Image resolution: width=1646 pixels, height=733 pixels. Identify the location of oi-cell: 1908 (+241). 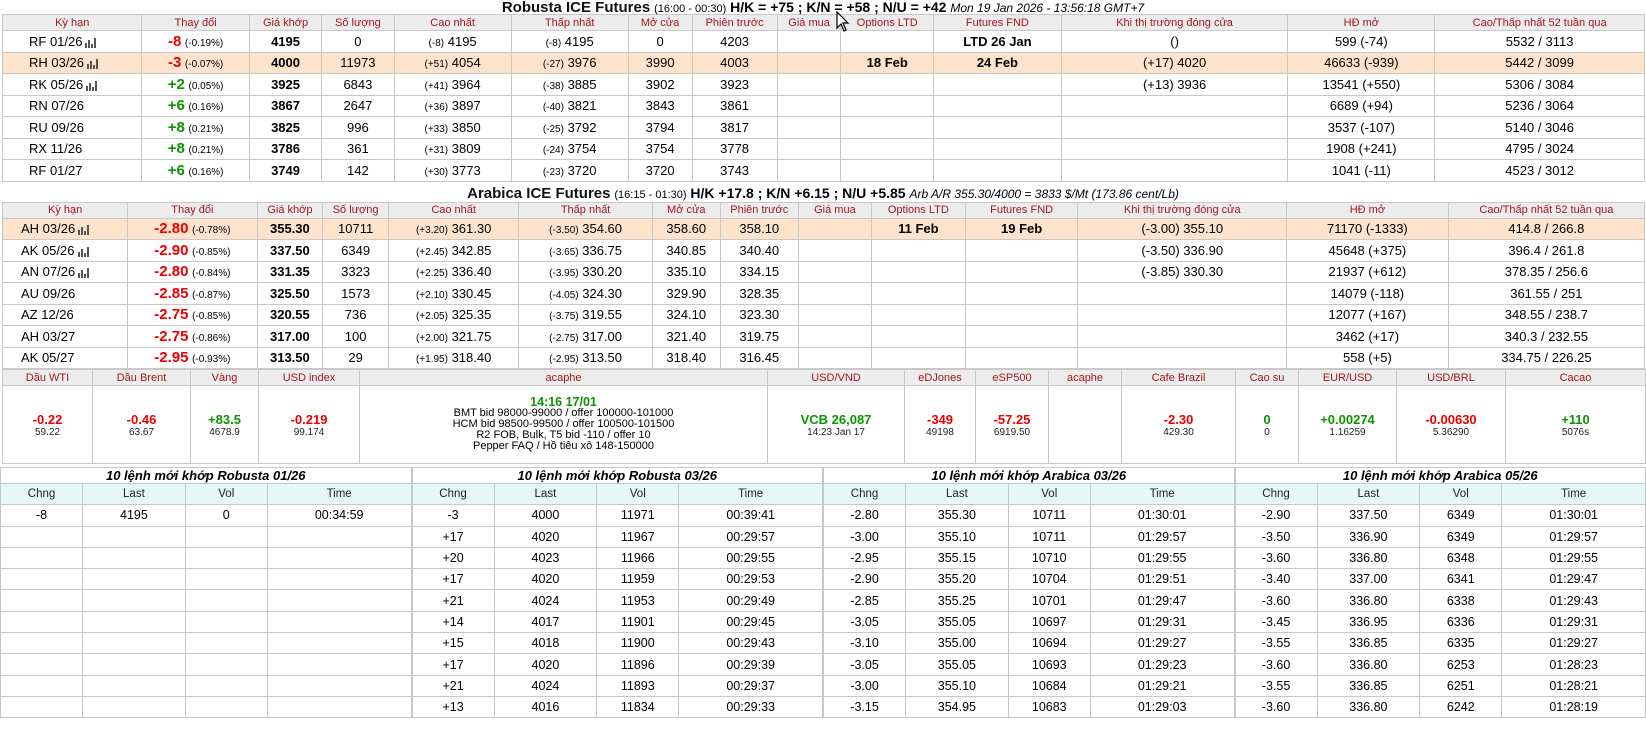
(1361, 148).